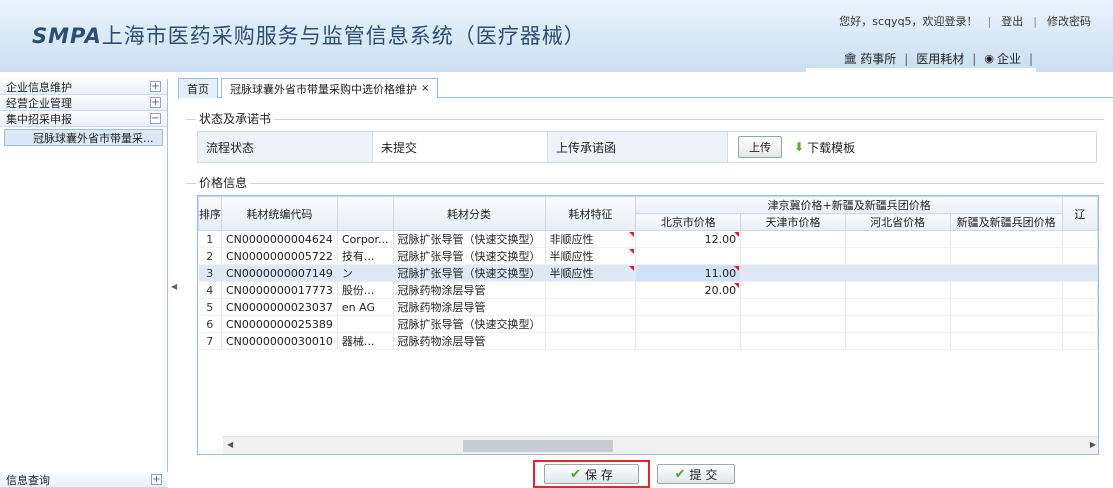 The image size is (1113, 488). Describe the element at coordinates (793, 222) in the screenshot. I see `col-header-tianjin: 天津市价格` at that location.